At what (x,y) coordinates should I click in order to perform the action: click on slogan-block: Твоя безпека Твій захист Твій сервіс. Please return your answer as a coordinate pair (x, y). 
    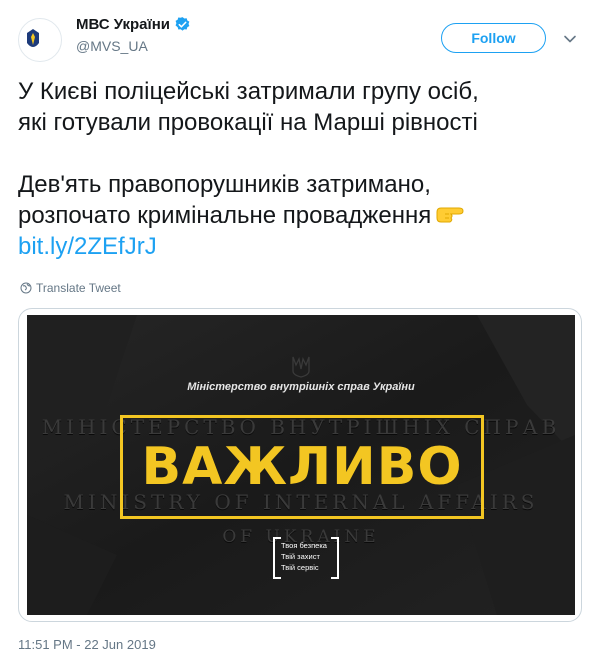
    Looking at the image, I should click on (306, 558).